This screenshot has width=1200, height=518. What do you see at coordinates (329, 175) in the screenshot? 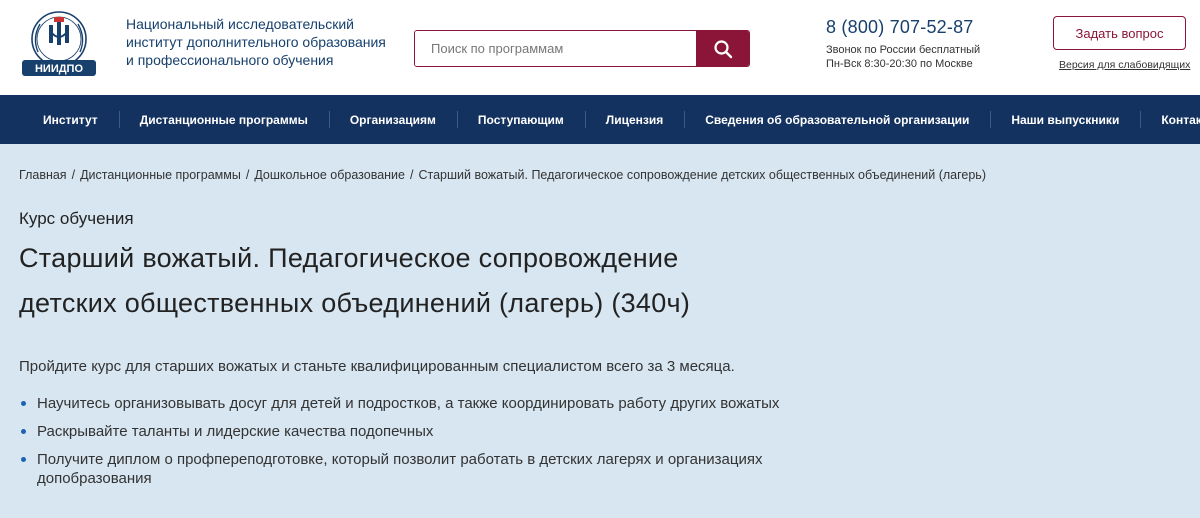
I see `breadcrumb-preschool: Дошкольное образование` at bounding box center [329, 175].